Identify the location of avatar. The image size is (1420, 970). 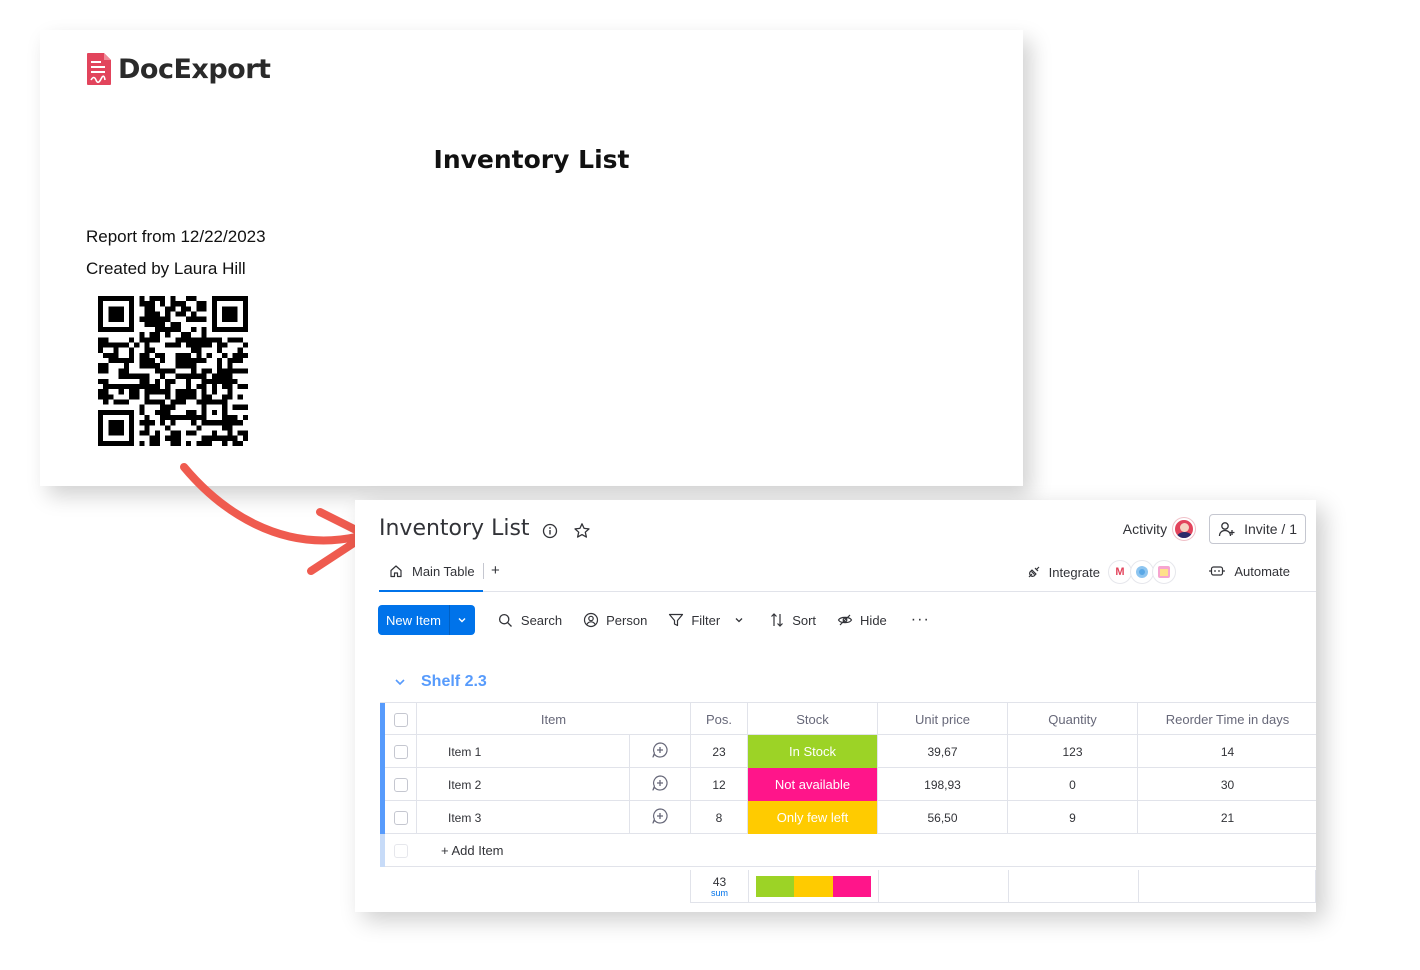
(1184, 529).